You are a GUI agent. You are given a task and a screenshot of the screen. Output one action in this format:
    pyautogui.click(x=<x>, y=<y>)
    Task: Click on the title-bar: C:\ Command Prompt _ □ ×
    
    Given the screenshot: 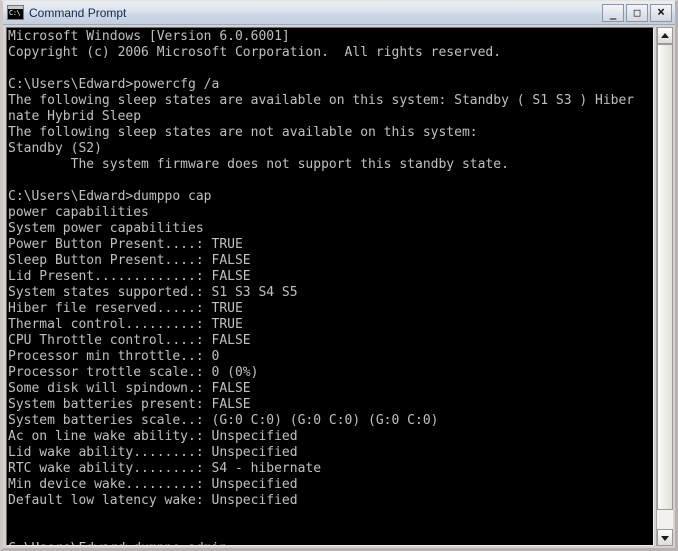 What is the action you would take?
    pyautogui.click(x=339, y=13)
    